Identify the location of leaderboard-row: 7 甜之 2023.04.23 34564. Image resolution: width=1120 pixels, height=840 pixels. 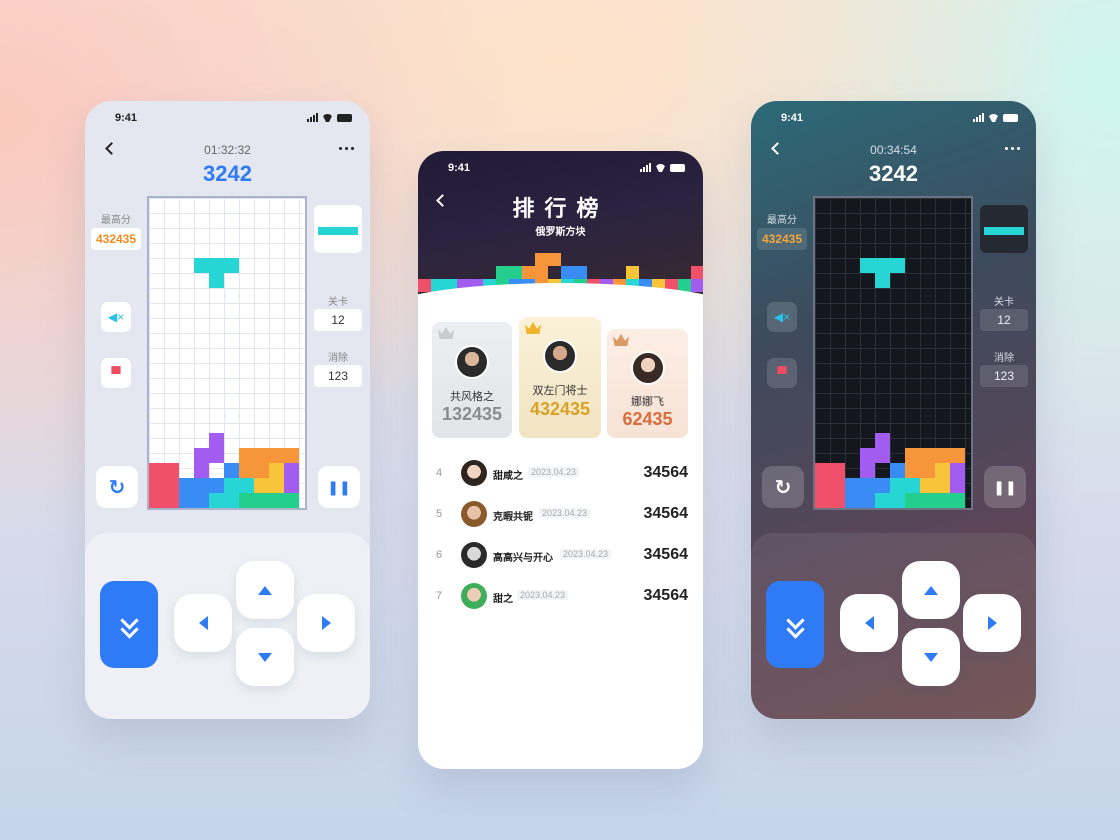
(560, 596).